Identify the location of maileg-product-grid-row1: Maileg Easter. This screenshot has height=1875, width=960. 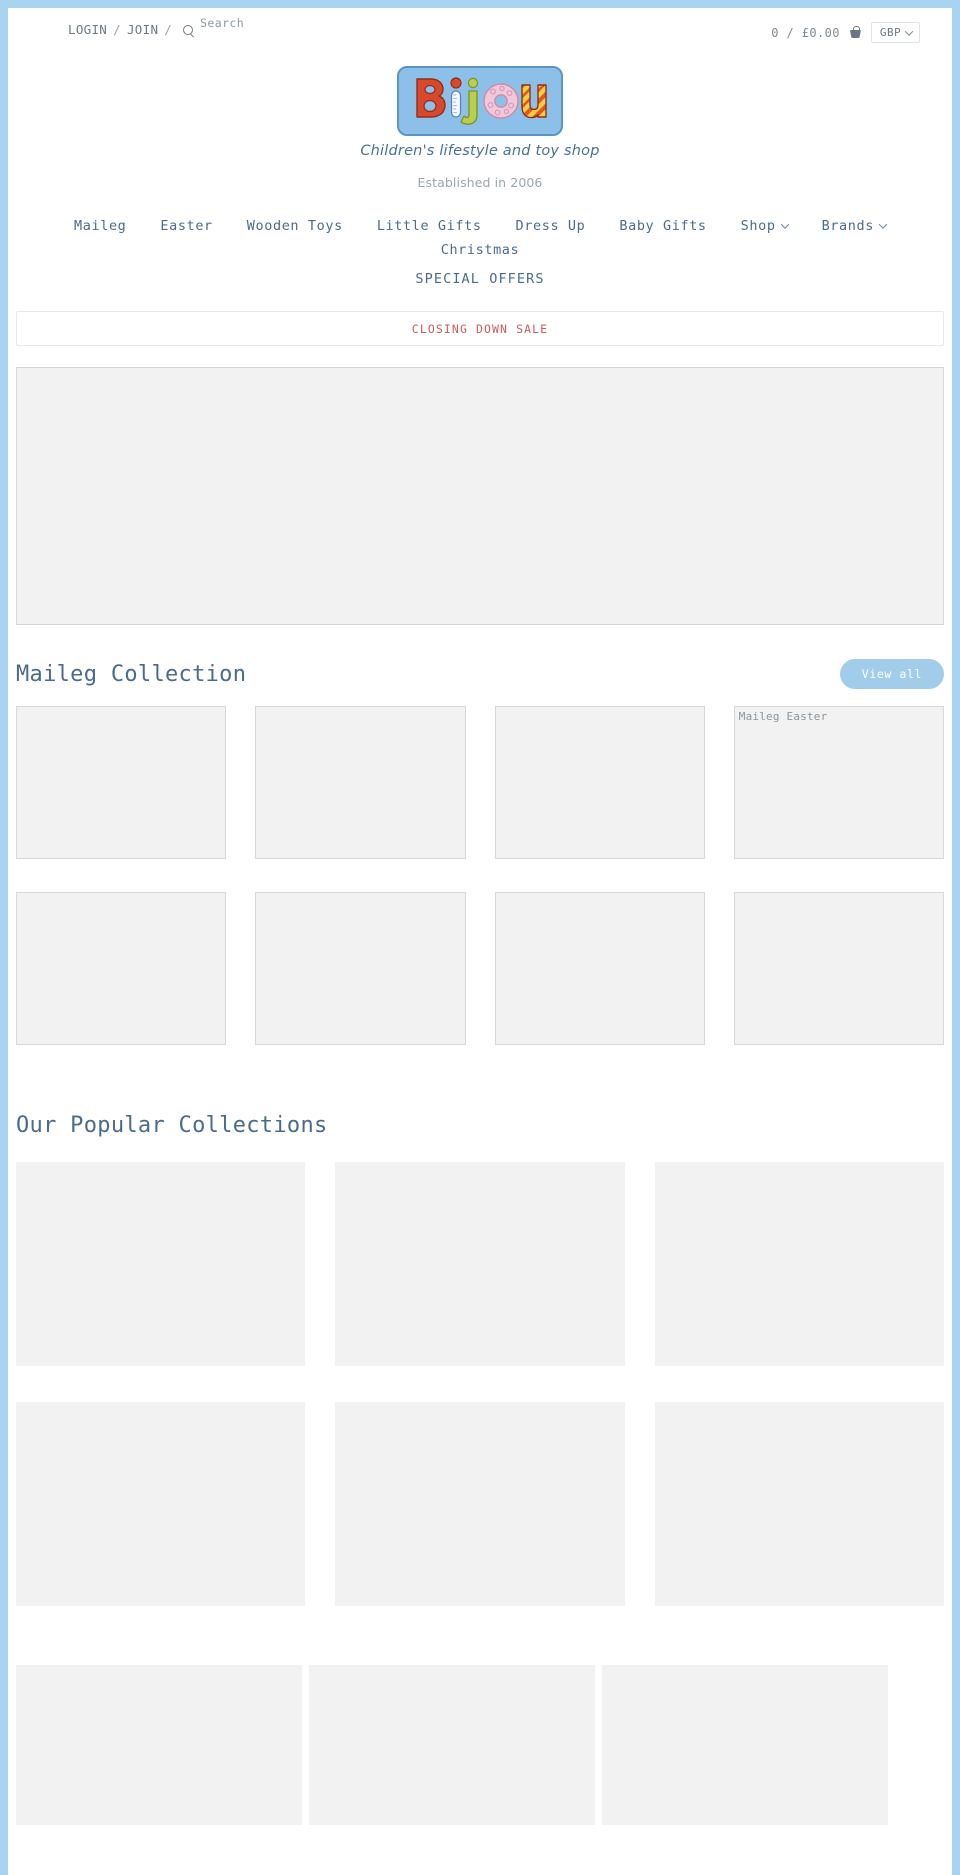
(480, 782).